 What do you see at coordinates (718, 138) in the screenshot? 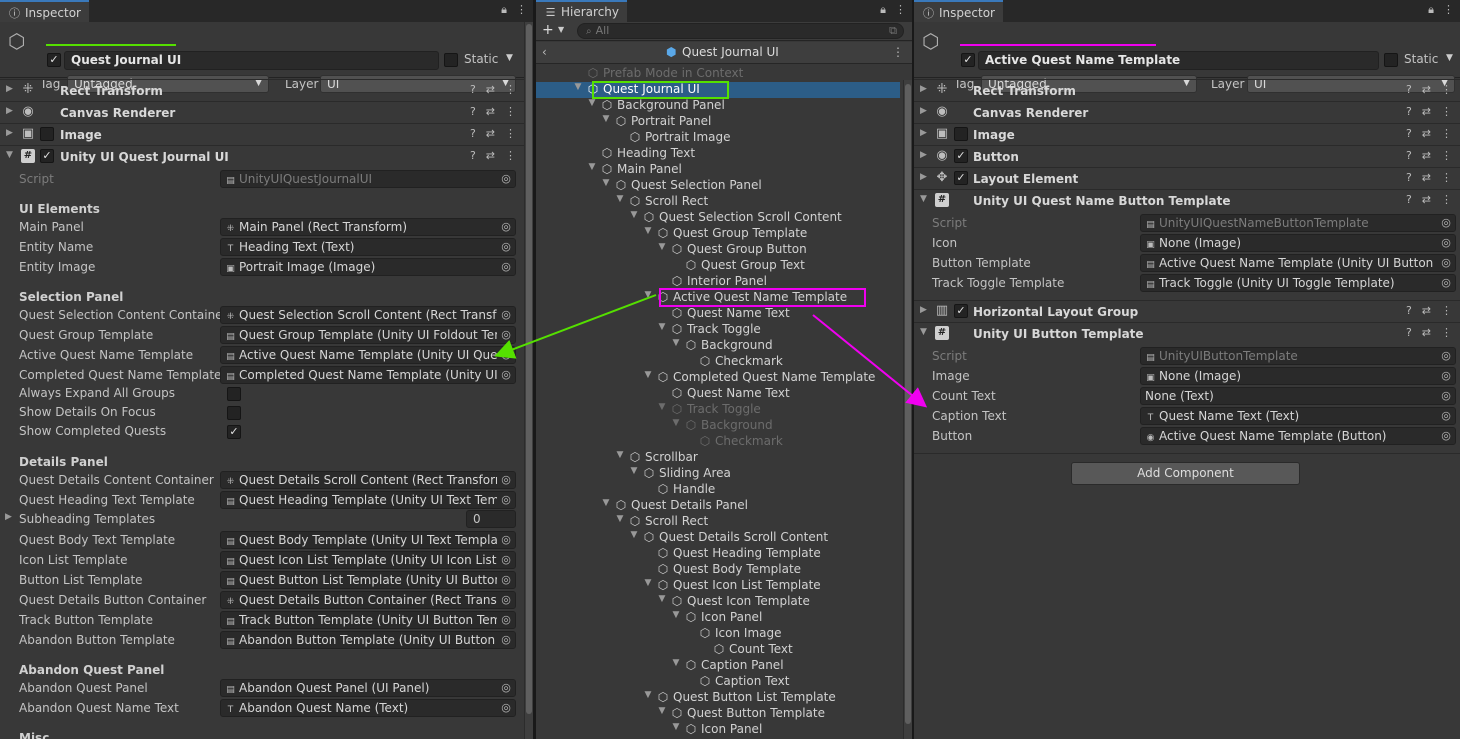
I see `hierarchy-item: ⬡ Portrait Image` at bounding box center [718, 138].